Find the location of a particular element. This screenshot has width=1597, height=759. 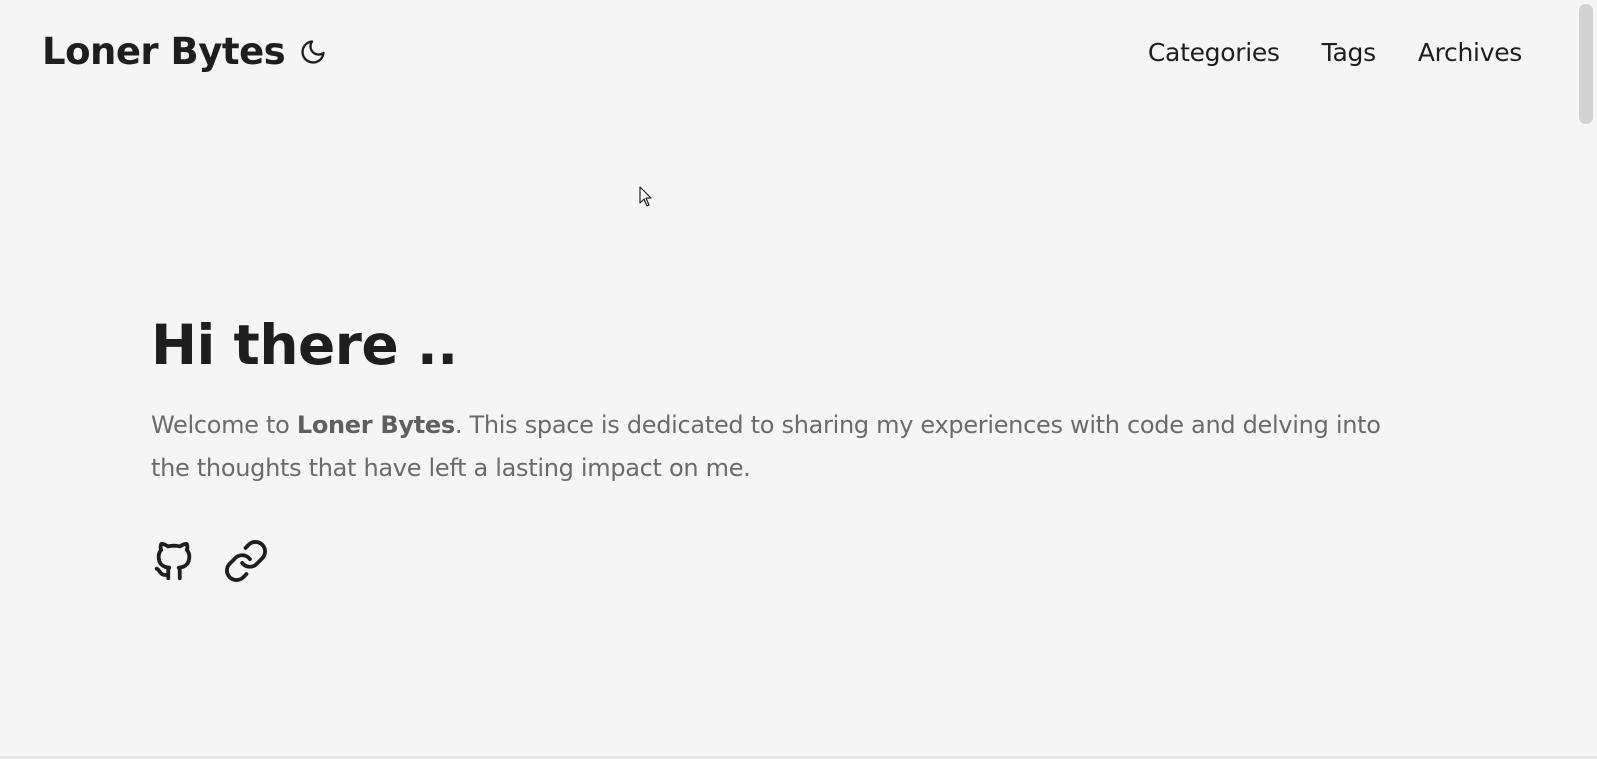

moon-icon is located at coordinates (313, 52).